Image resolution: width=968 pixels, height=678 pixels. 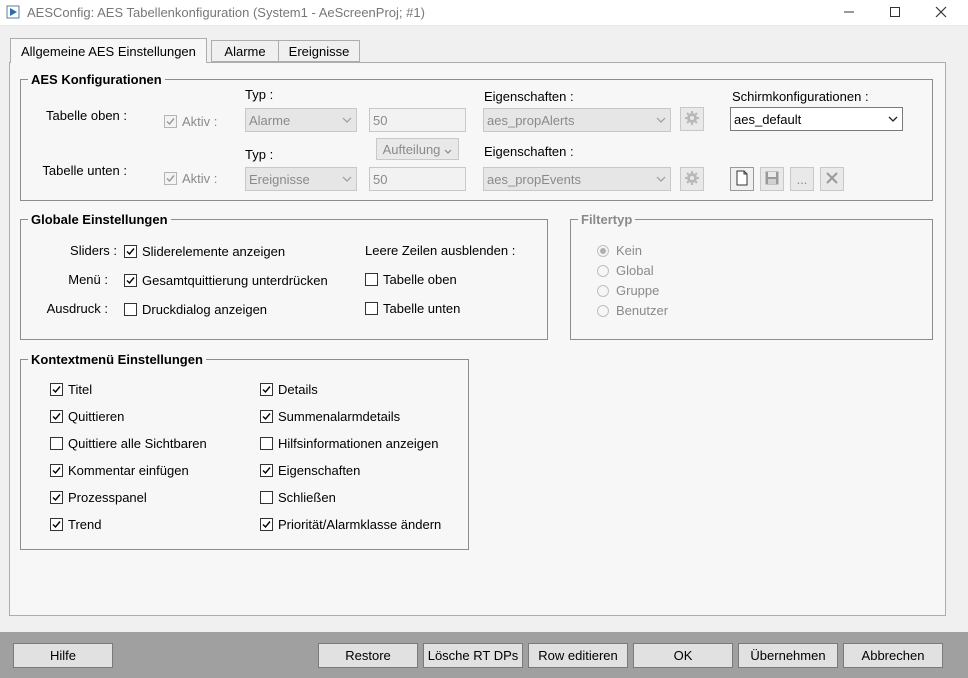 What do you see at coordinates (56, 416) in the screenshot?
I see `ctx-acknowledge-checkbox` at bounding box center [56, 416].